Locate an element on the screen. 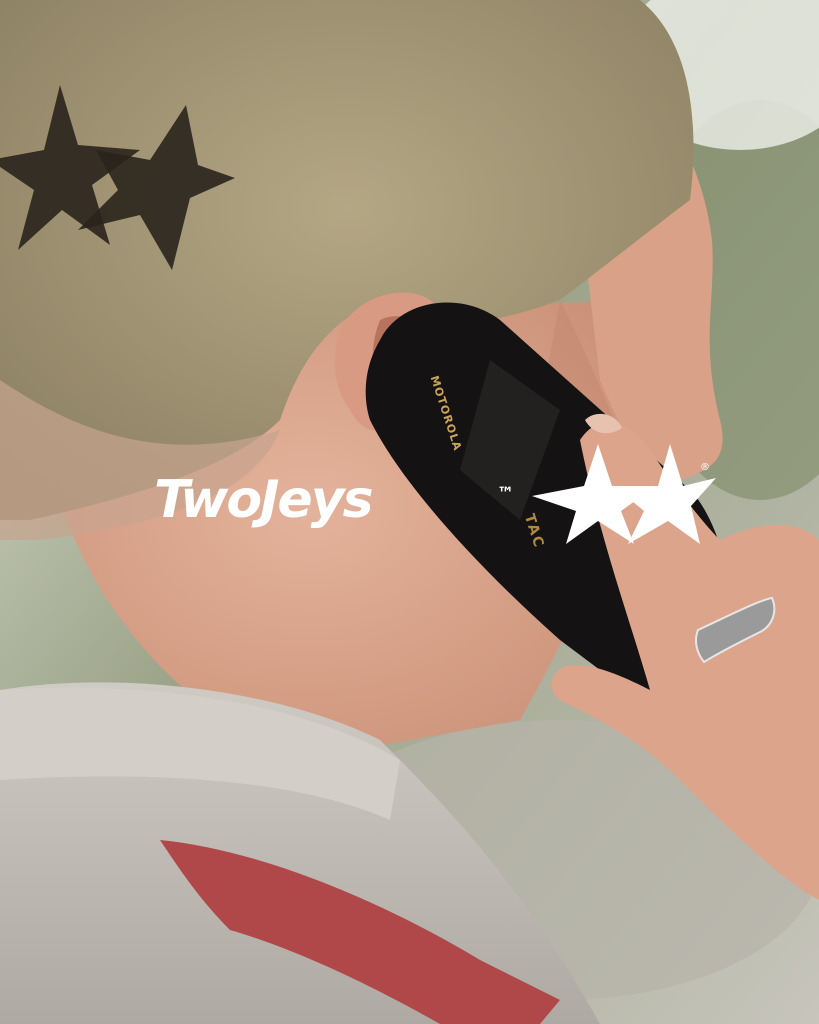 The height and width of the screenshot is (1024, 819). logo-registered: ® is located at coordinates (705, 467).